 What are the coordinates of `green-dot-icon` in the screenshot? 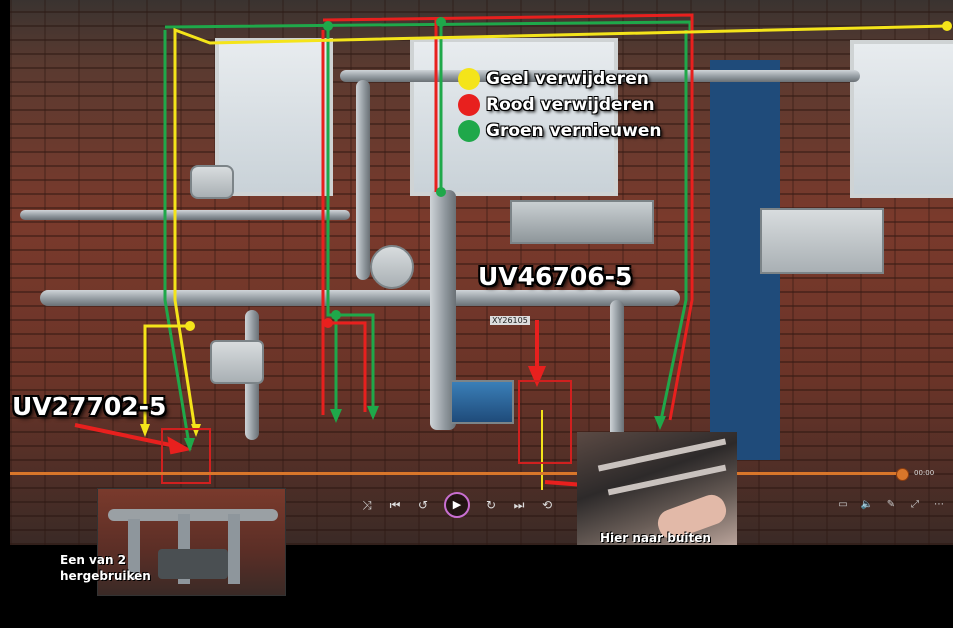 It's located at (469, 131).